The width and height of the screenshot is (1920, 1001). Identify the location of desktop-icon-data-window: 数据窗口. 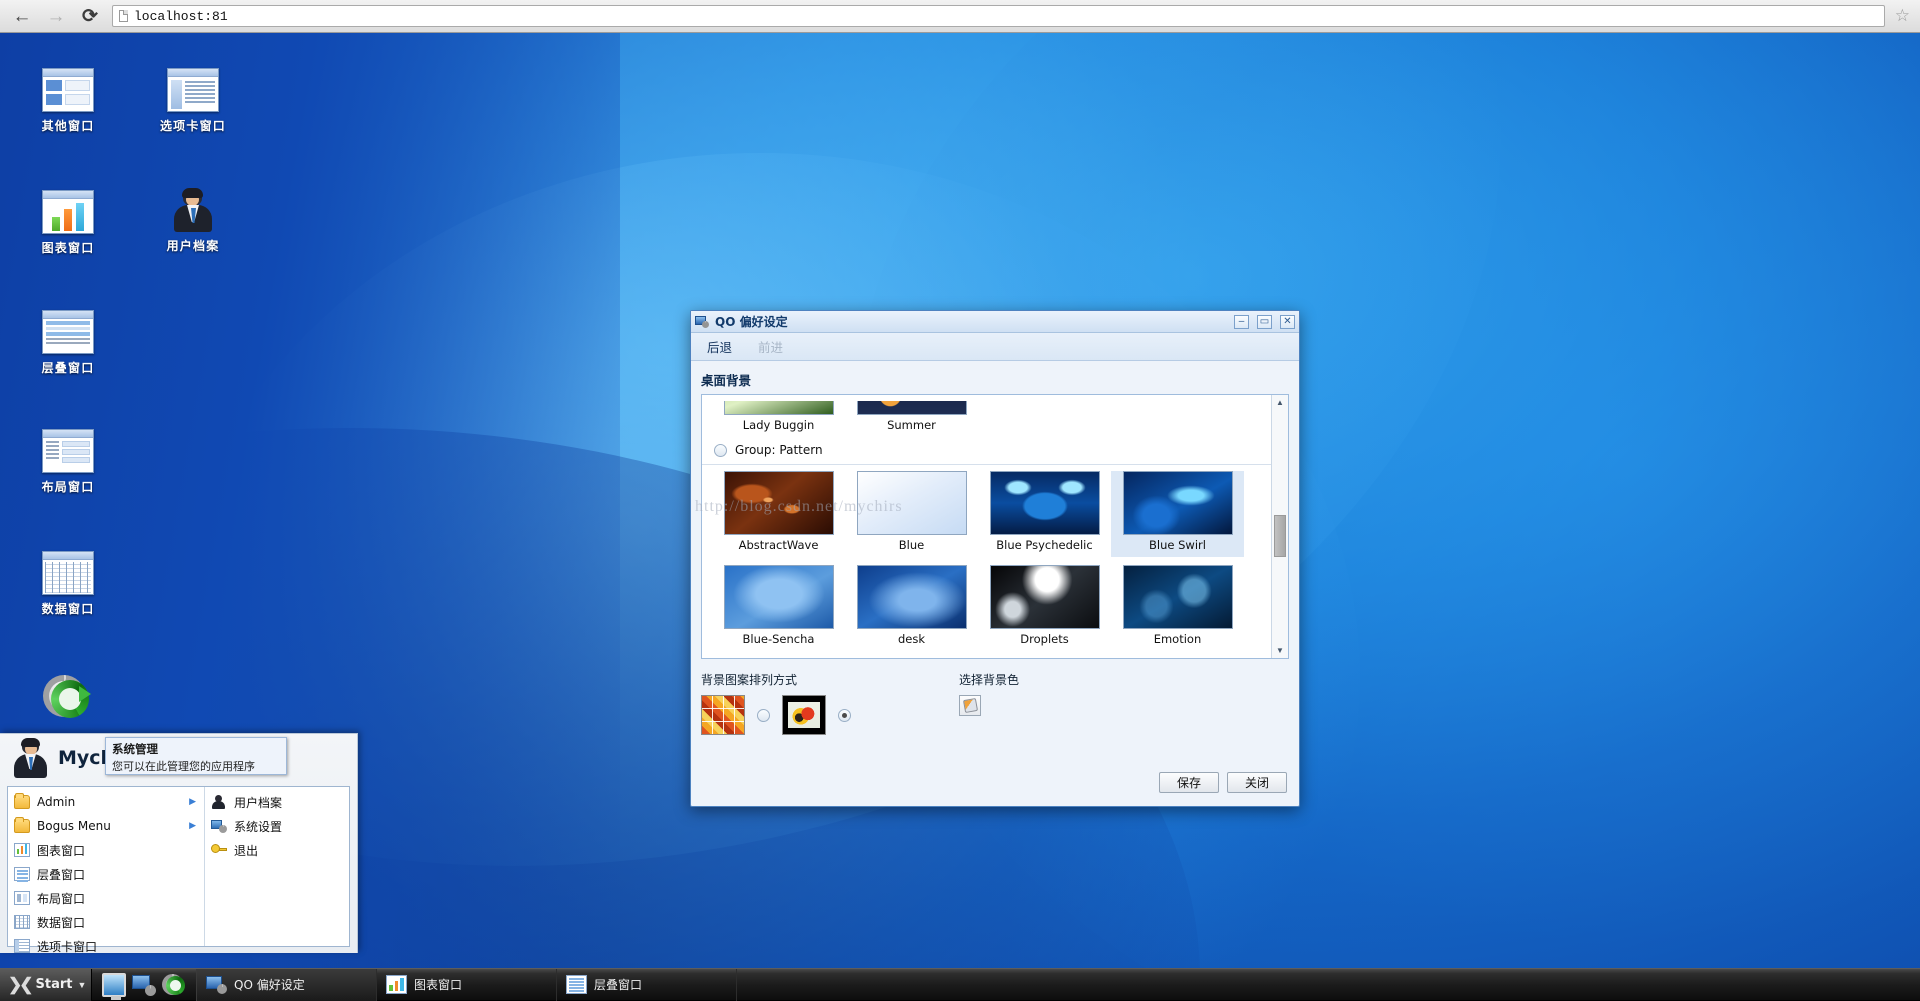
(68, 584).